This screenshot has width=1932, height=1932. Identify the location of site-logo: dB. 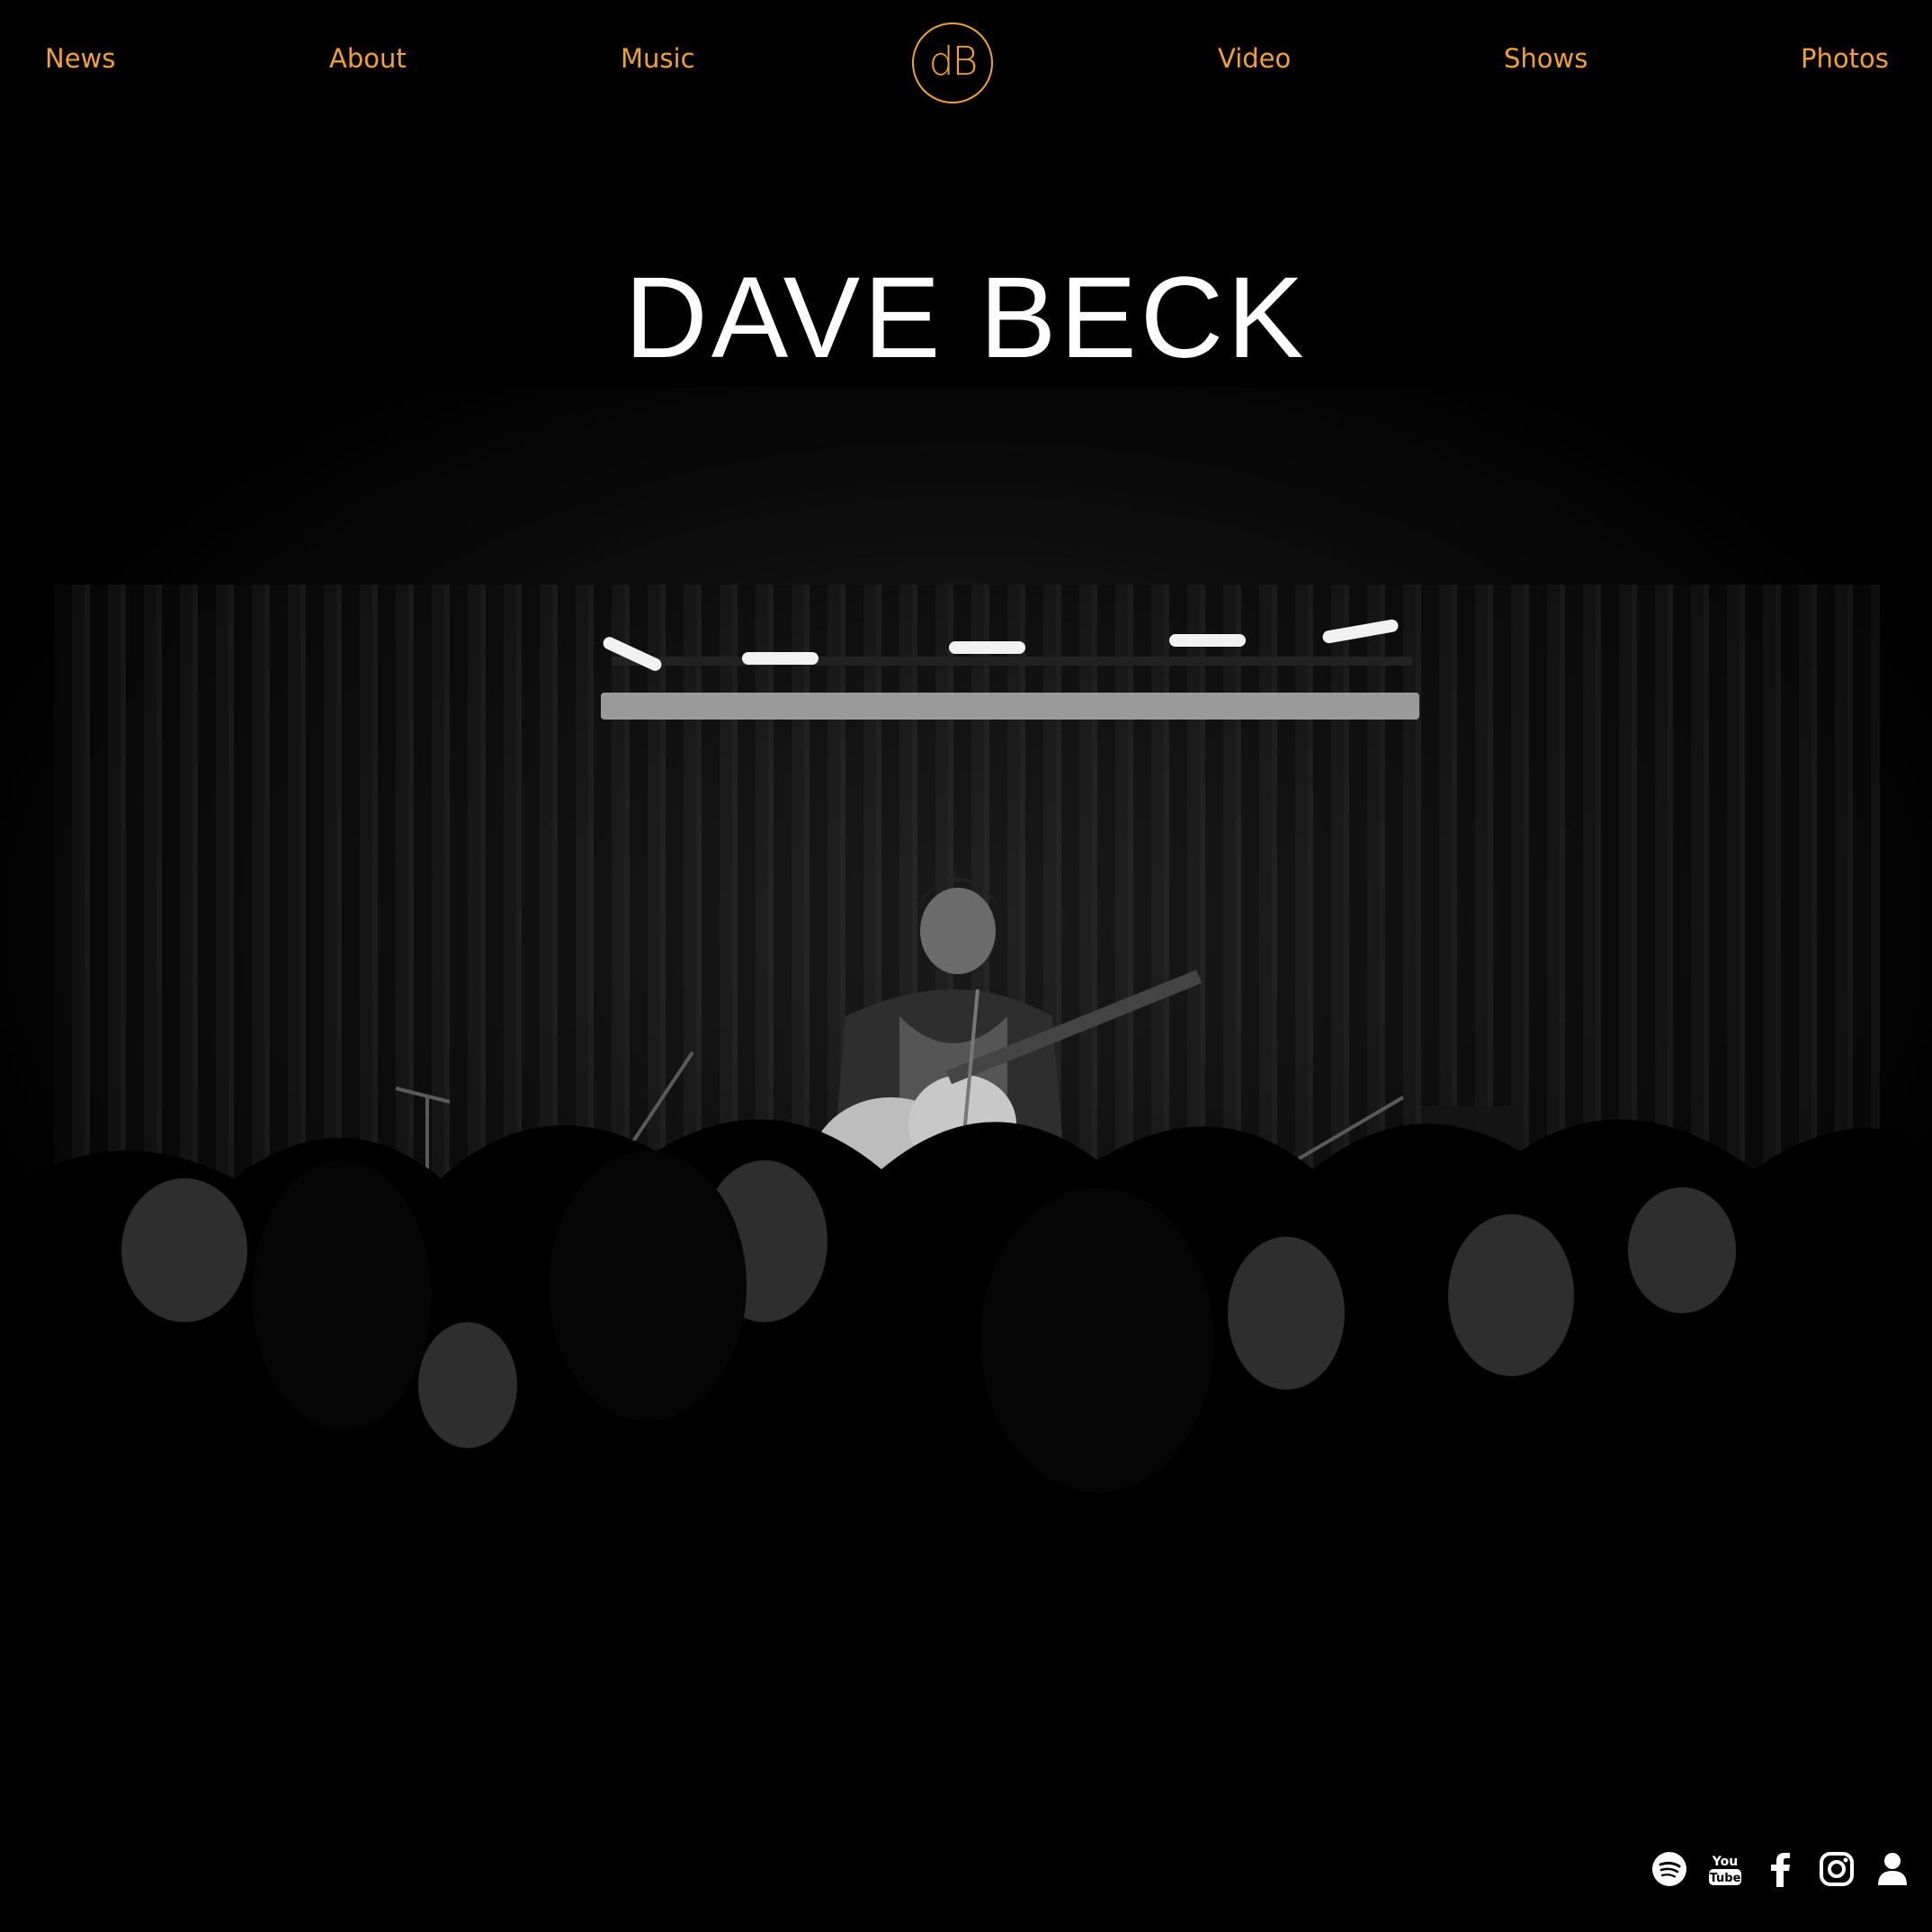
(952, 62).